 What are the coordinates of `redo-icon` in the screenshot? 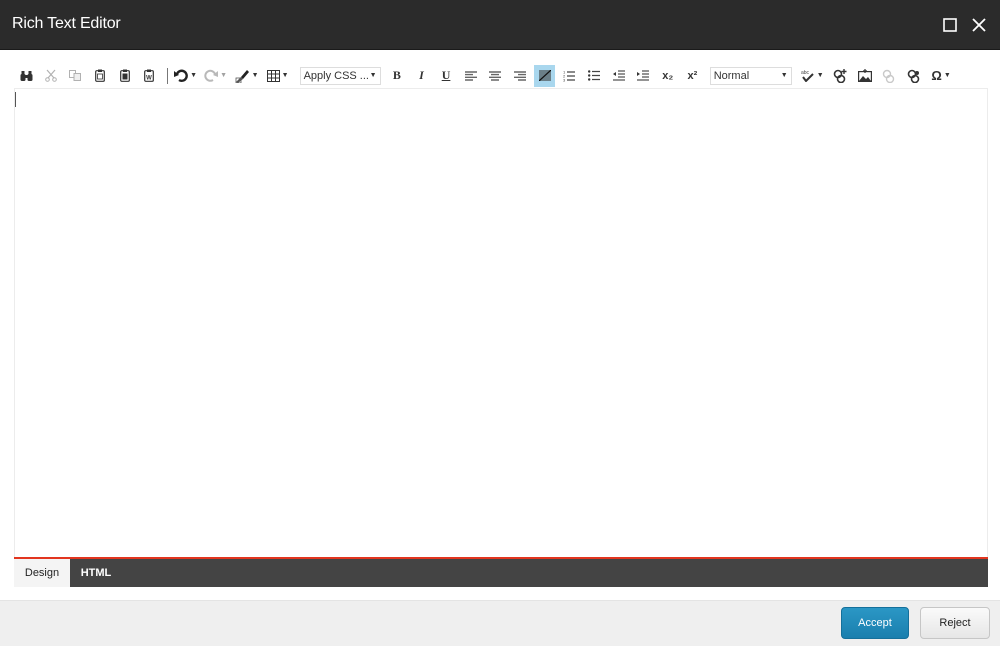 It's located at (211, 75).